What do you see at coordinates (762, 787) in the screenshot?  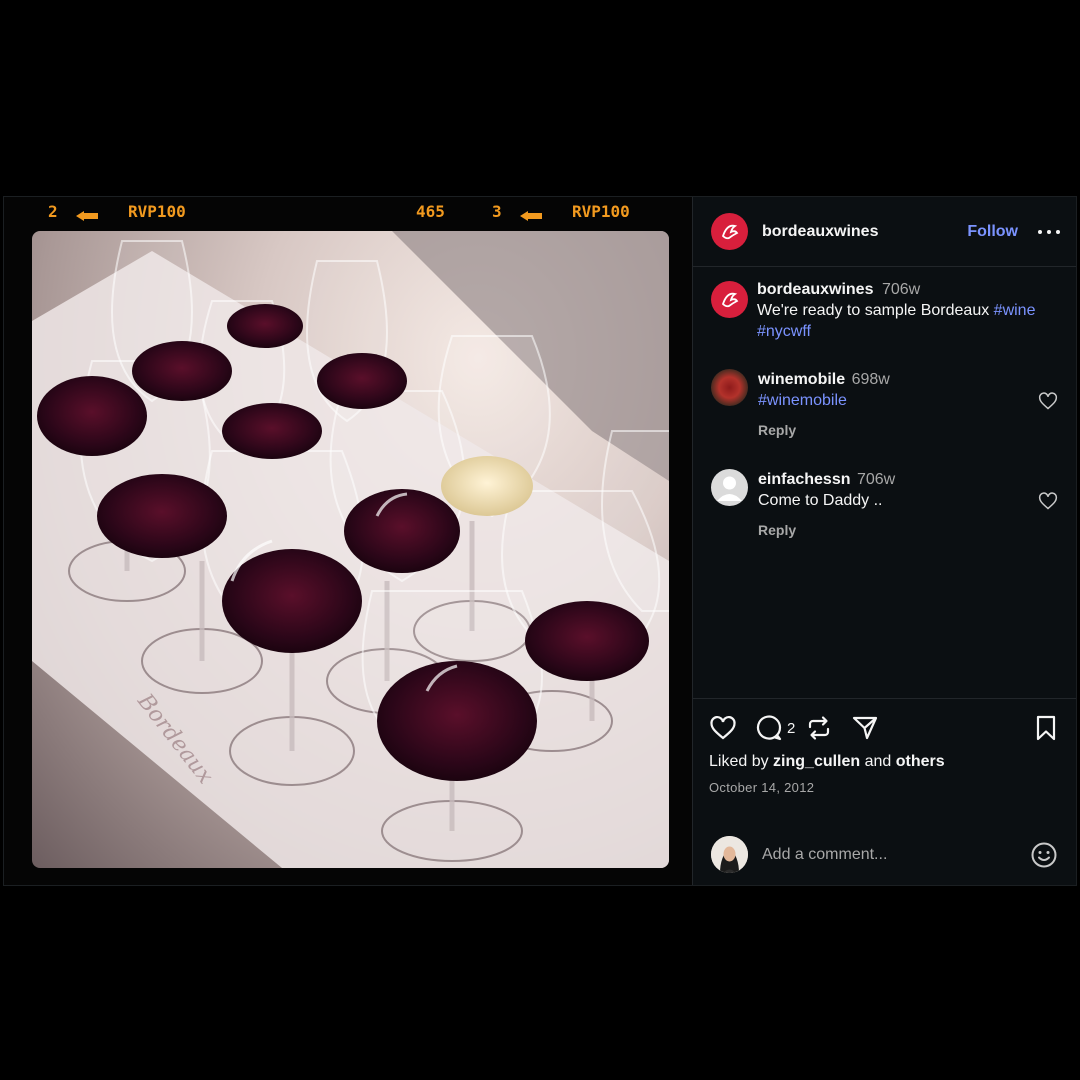 I see `post-date: October 14, 2012` at bounding box center [762, 787].